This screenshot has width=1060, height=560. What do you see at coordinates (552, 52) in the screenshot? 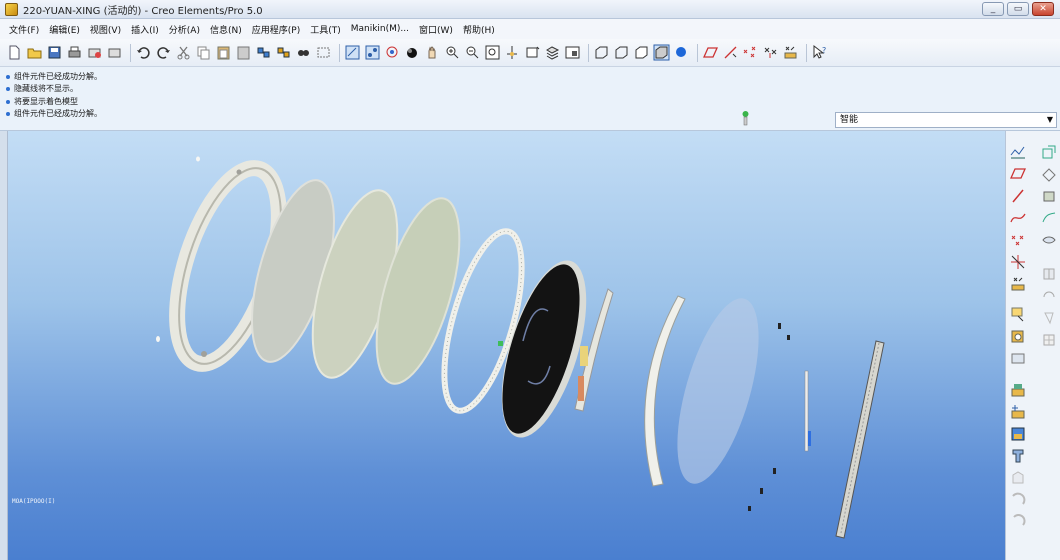
I see `layers-icon` at bounding box center [552, 52].